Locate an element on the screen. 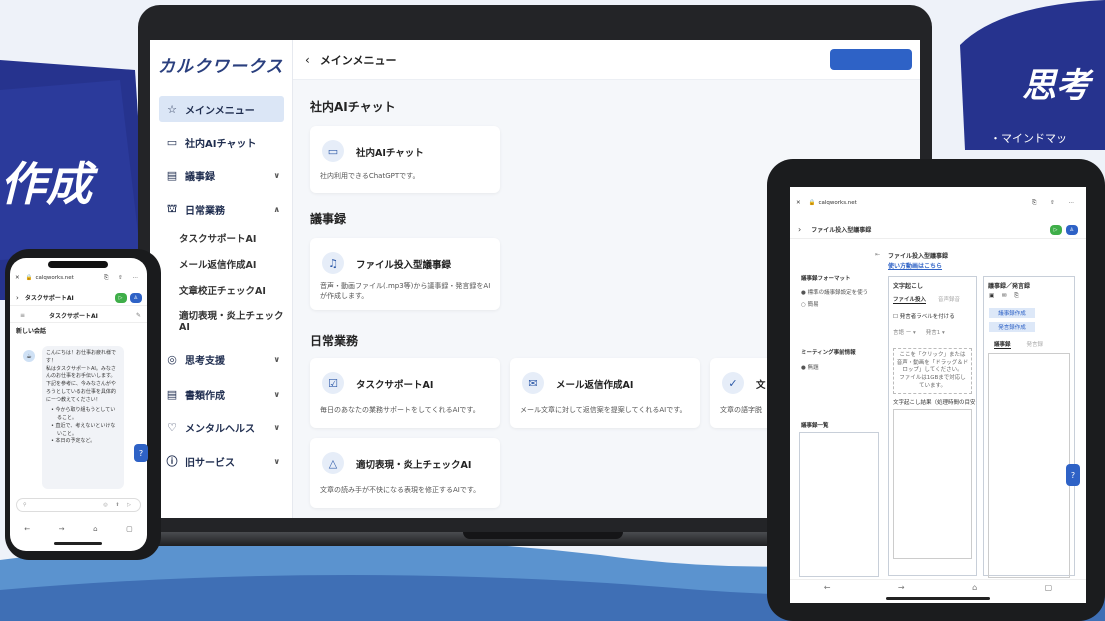  minutes-panel-title: 議事録／発言録 is located at coordinates (1009, 286).